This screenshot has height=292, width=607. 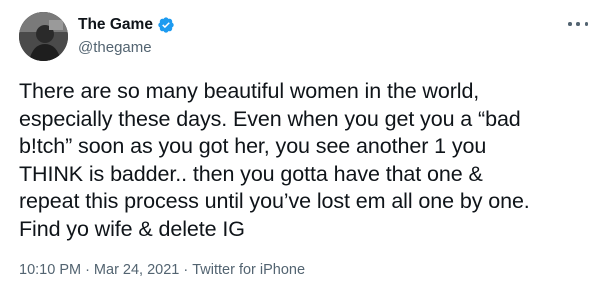 What do you see at coordinates (248, 270) in the screenshot?
I see `tweet-source: Twitter for iPhone` at bounding box center [248, 270].